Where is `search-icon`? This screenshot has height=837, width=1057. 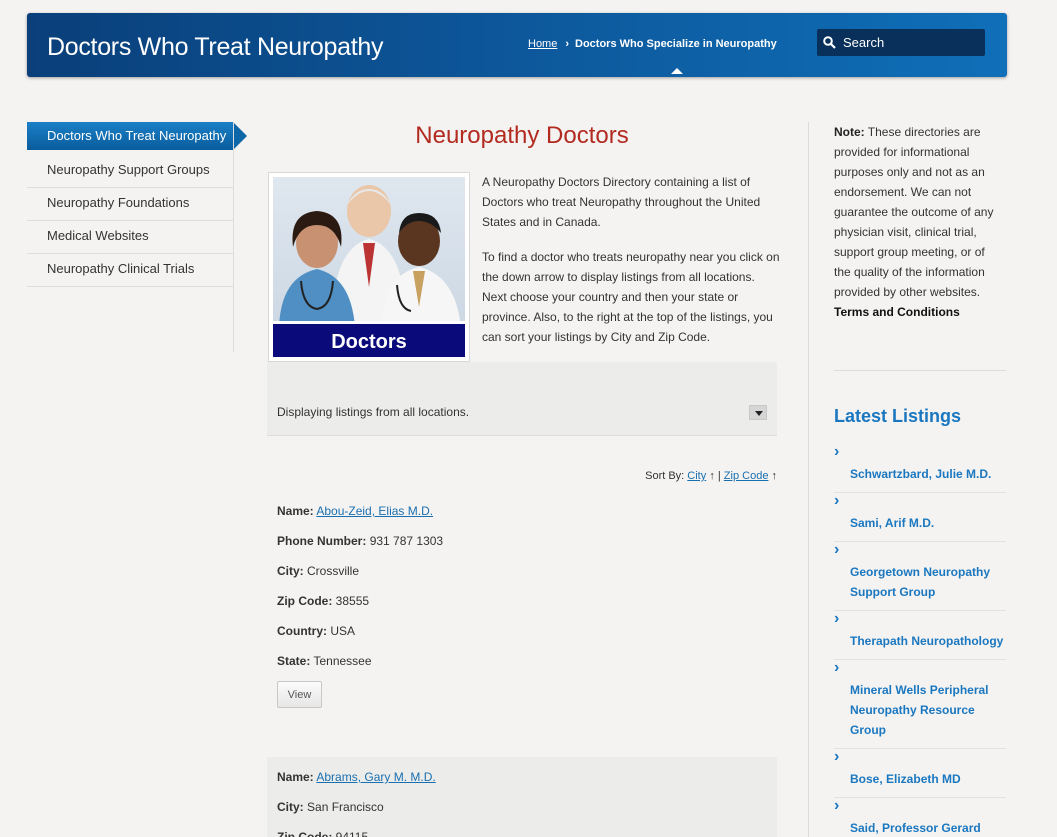 search-icon is located at coordinates (829, 42).